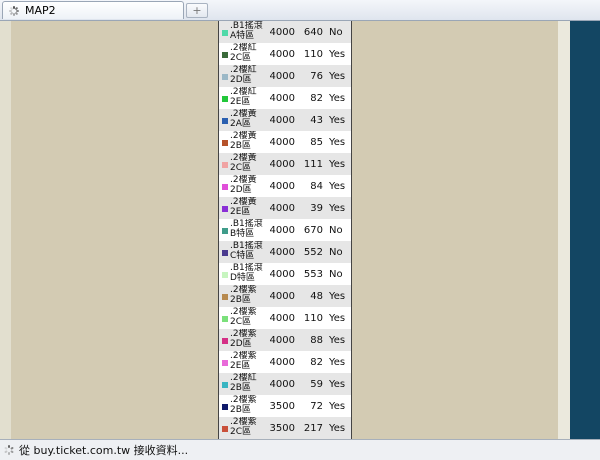  I want to click on area-name: .2樓紫 2B區, so click(243, 295).